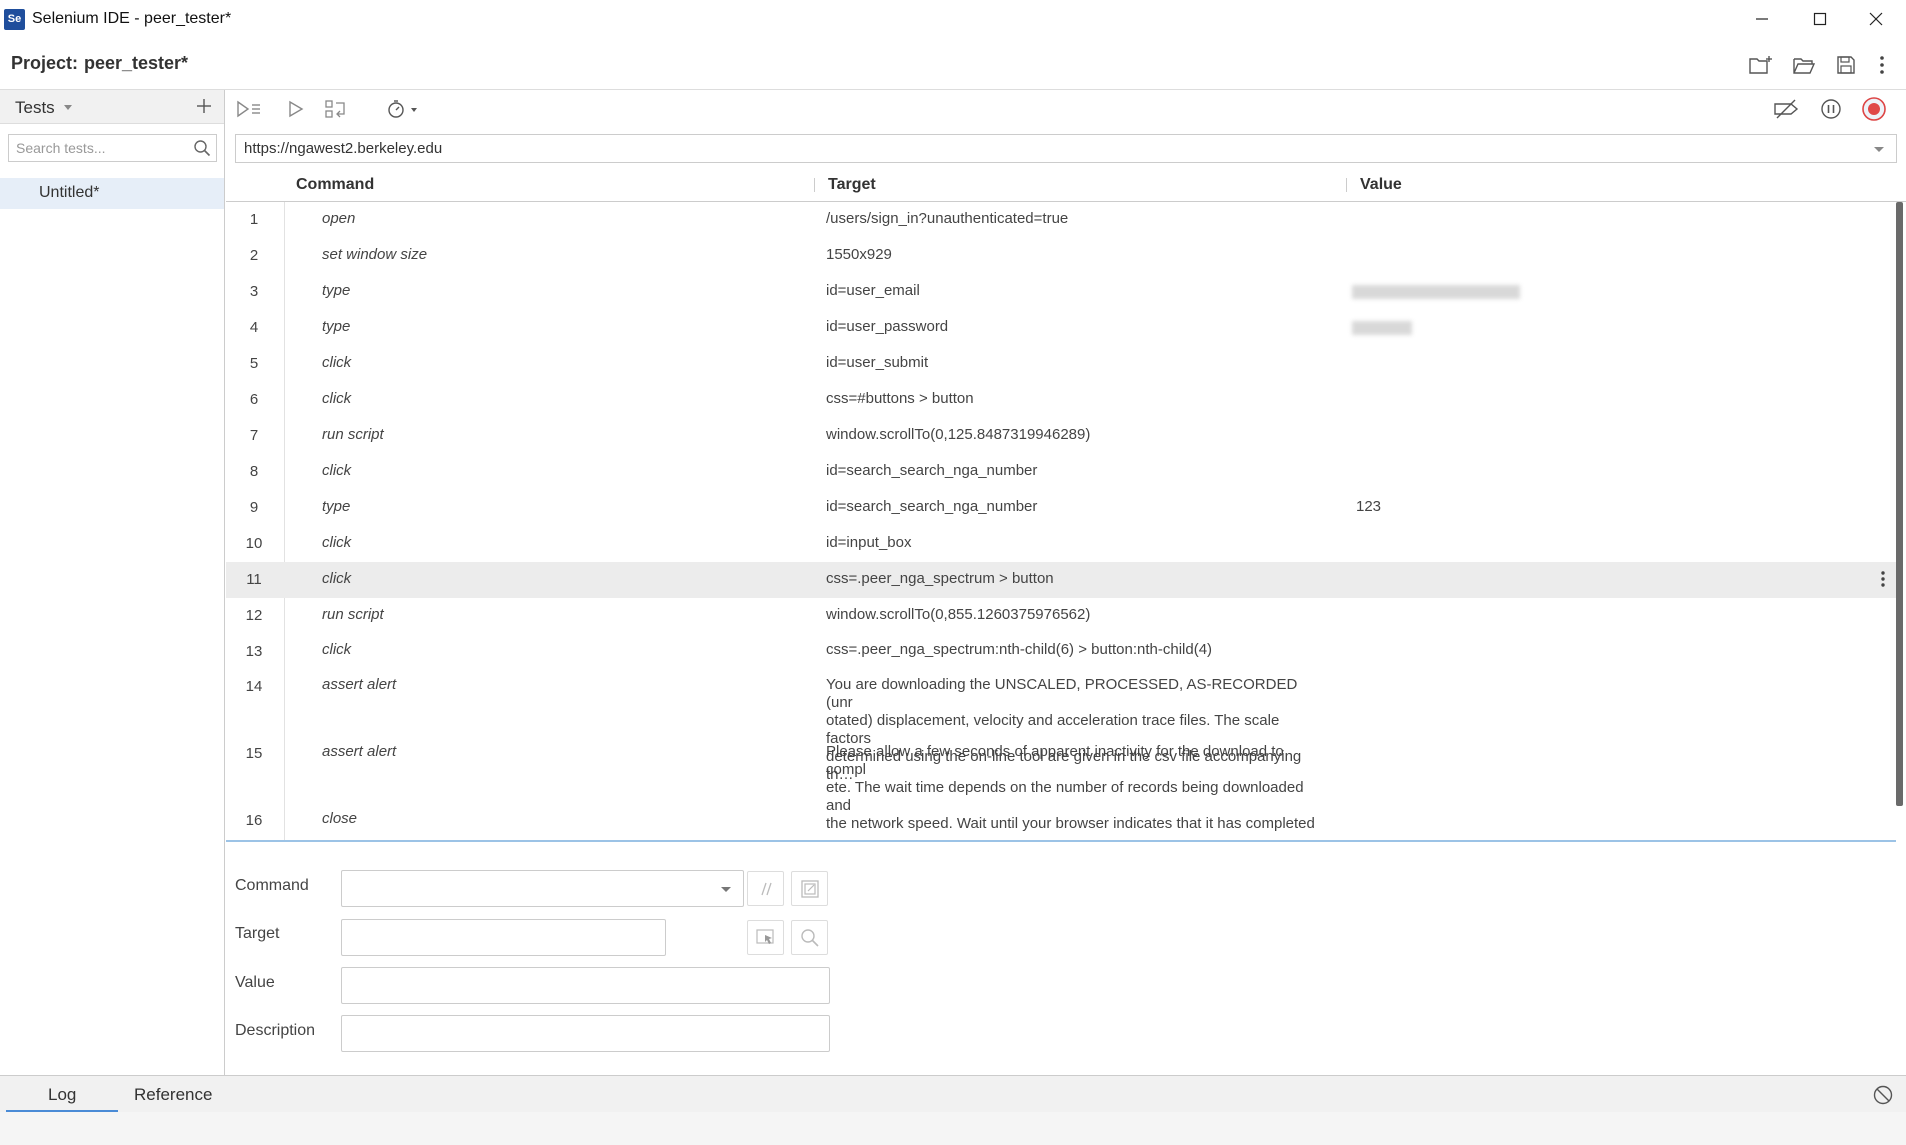  I want to click on new-project-button, so click(1761, 65).